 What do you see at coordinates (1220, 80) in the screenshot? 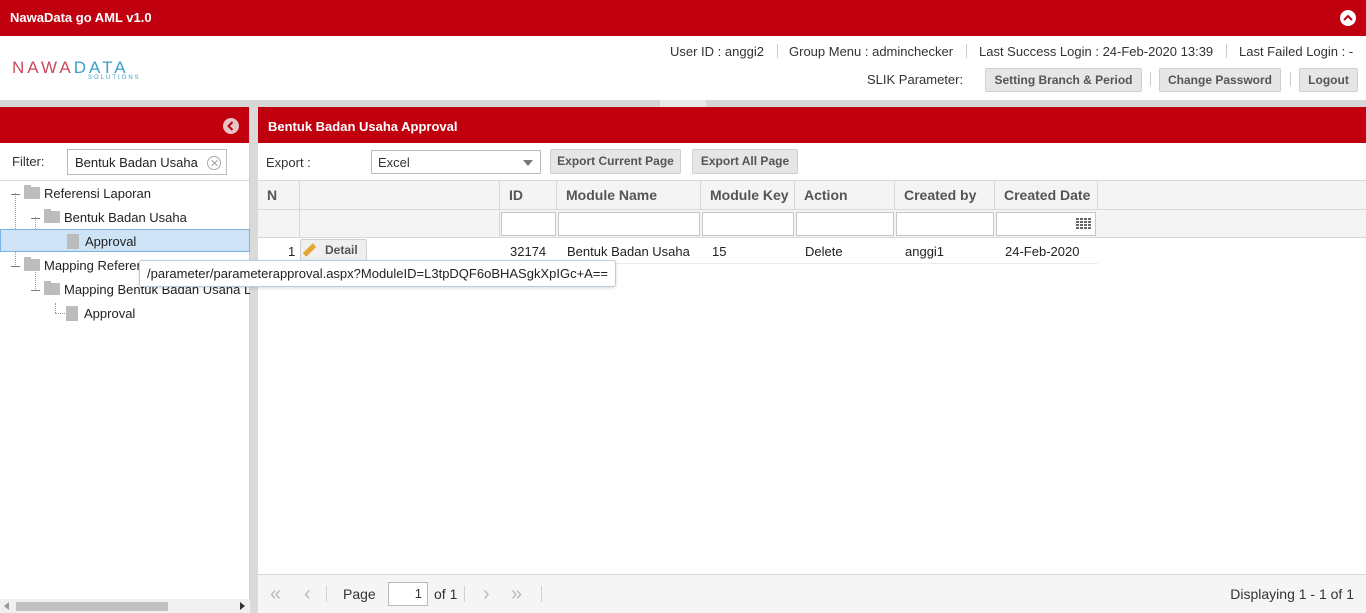
I see `change-password-button: Change Password` at bounding box center [1220, 80].